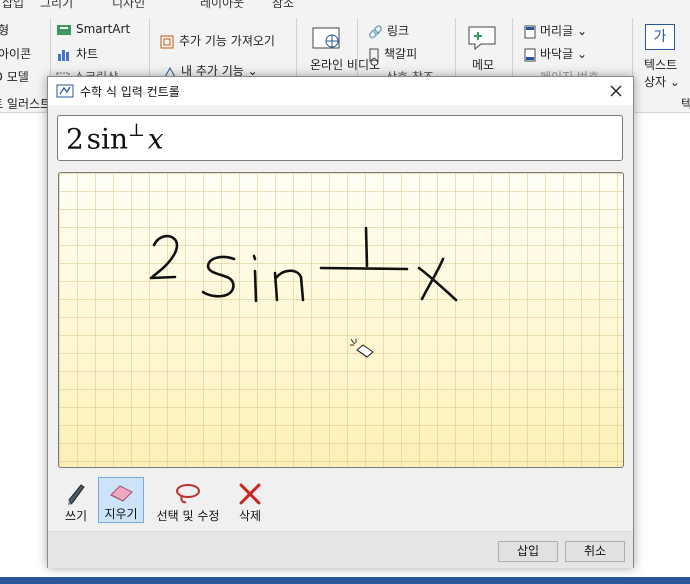 This screenshot has height=584, width=690. What do you see at coordinates (103, 29) in the screenshot?
I see `smartart-label: SmartArt` at bounding box center [103, 29].